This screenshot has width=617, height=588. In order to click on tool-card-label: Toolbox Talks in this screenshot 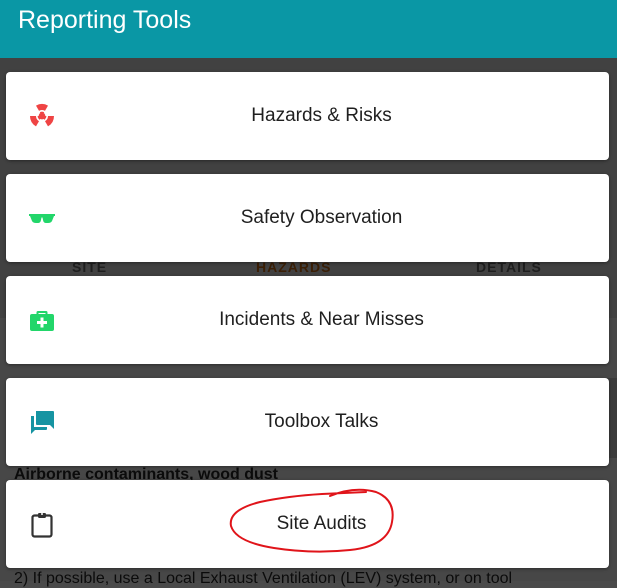, I will do `click(321, 421)`.